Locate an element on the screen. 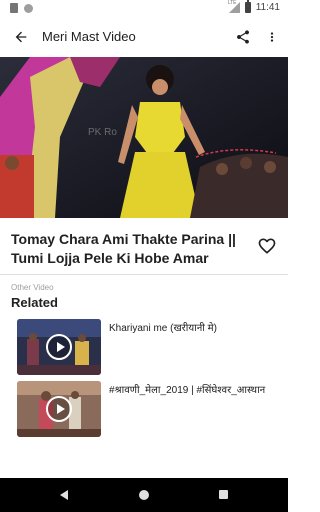 Image resolution: width=320 pixels, height=512 pixels. status-bar: LTE 11:41 is located at coordinates (144, 8).